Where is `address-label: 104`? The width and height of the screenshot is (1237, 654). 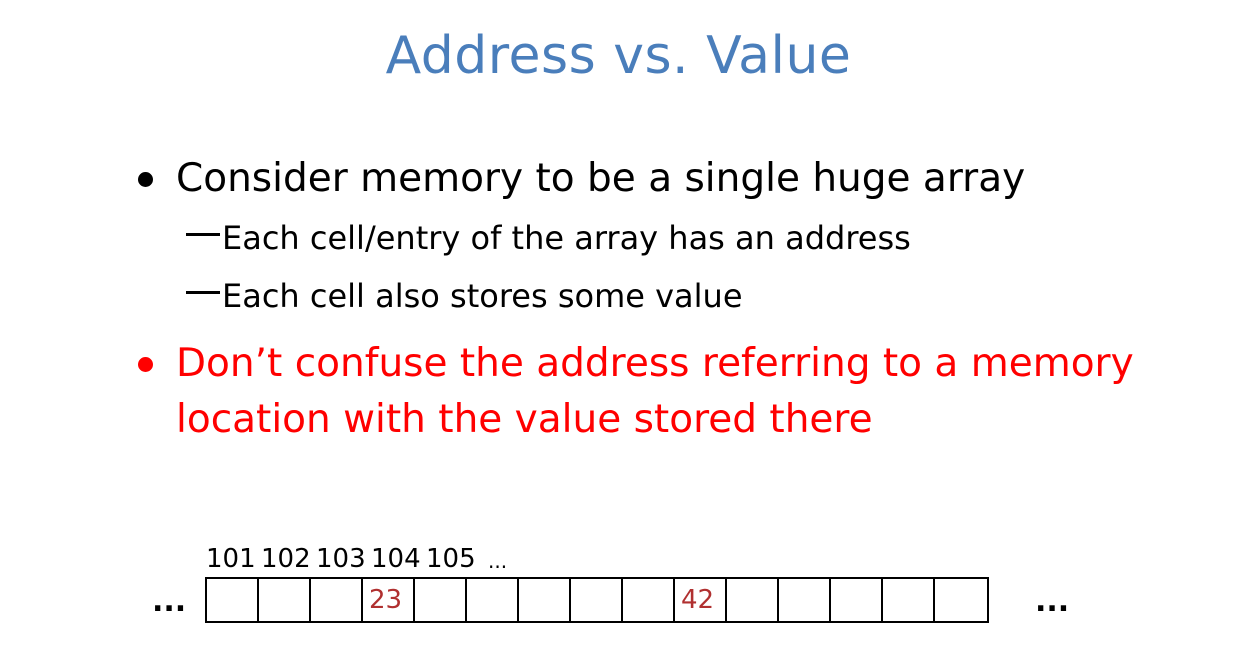 address-label: 104 is located at coordinates (396, 559).